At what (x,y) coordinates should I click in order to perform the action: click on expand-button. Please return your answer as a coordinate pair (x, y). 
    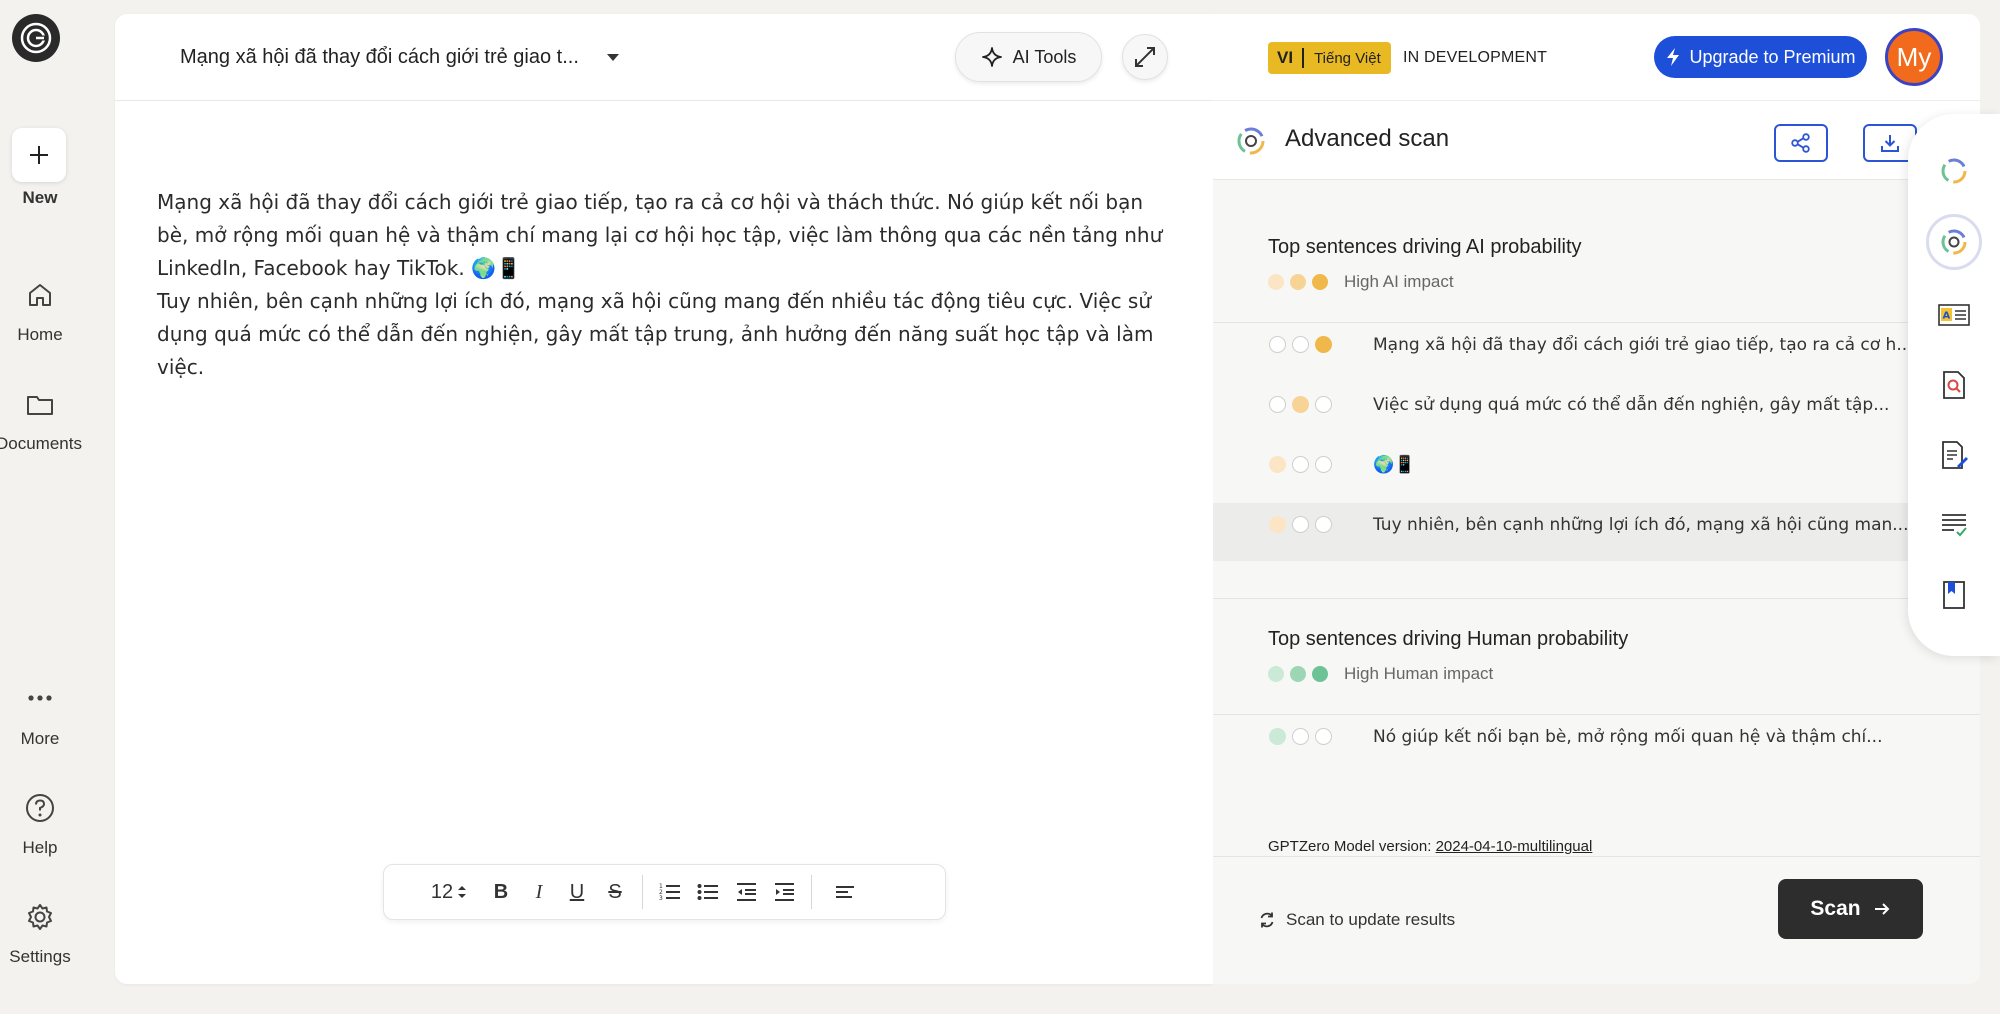
    Looking at the image, I should click on (1145, 57).